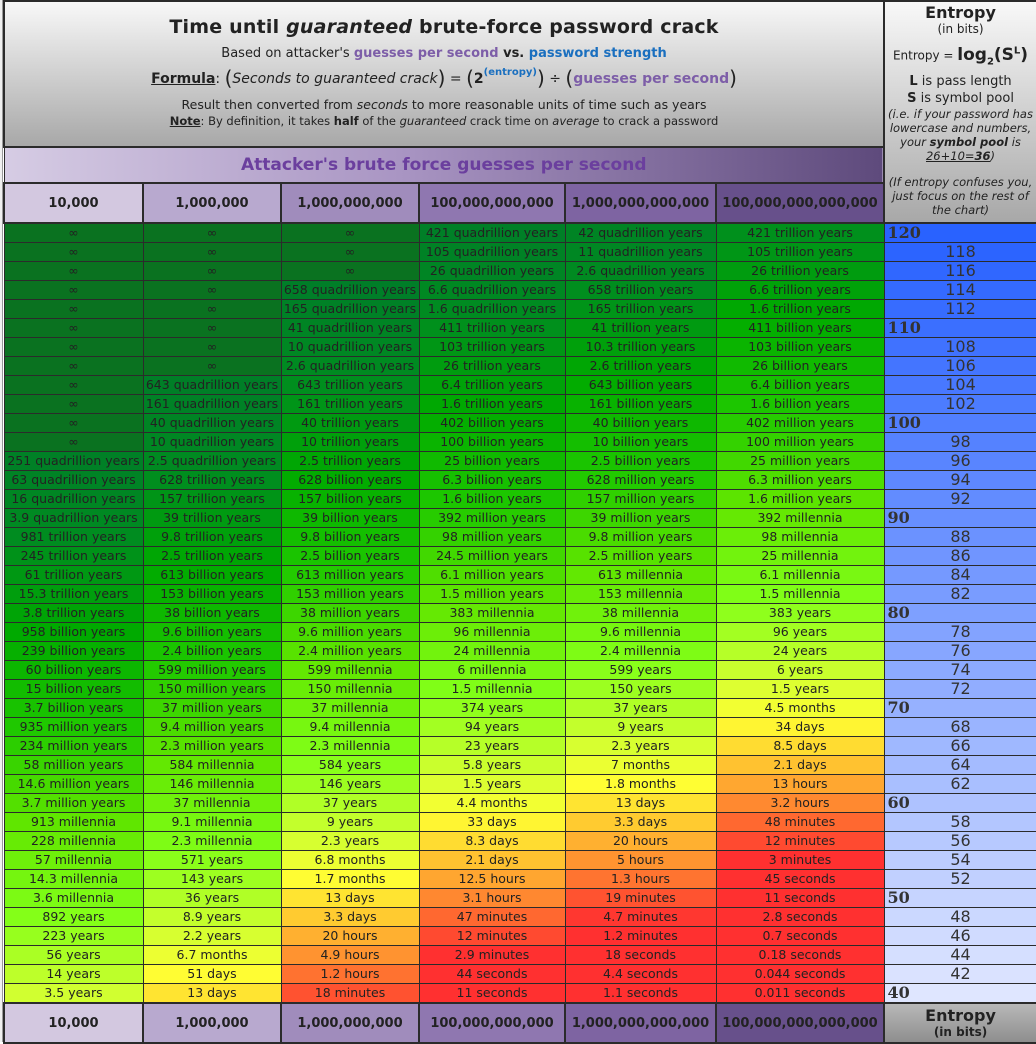  What do you see at coordinates (212, 203) in the screenshot?
I see `column-header-1: 1,000,000` at bounding box center [212, 203].